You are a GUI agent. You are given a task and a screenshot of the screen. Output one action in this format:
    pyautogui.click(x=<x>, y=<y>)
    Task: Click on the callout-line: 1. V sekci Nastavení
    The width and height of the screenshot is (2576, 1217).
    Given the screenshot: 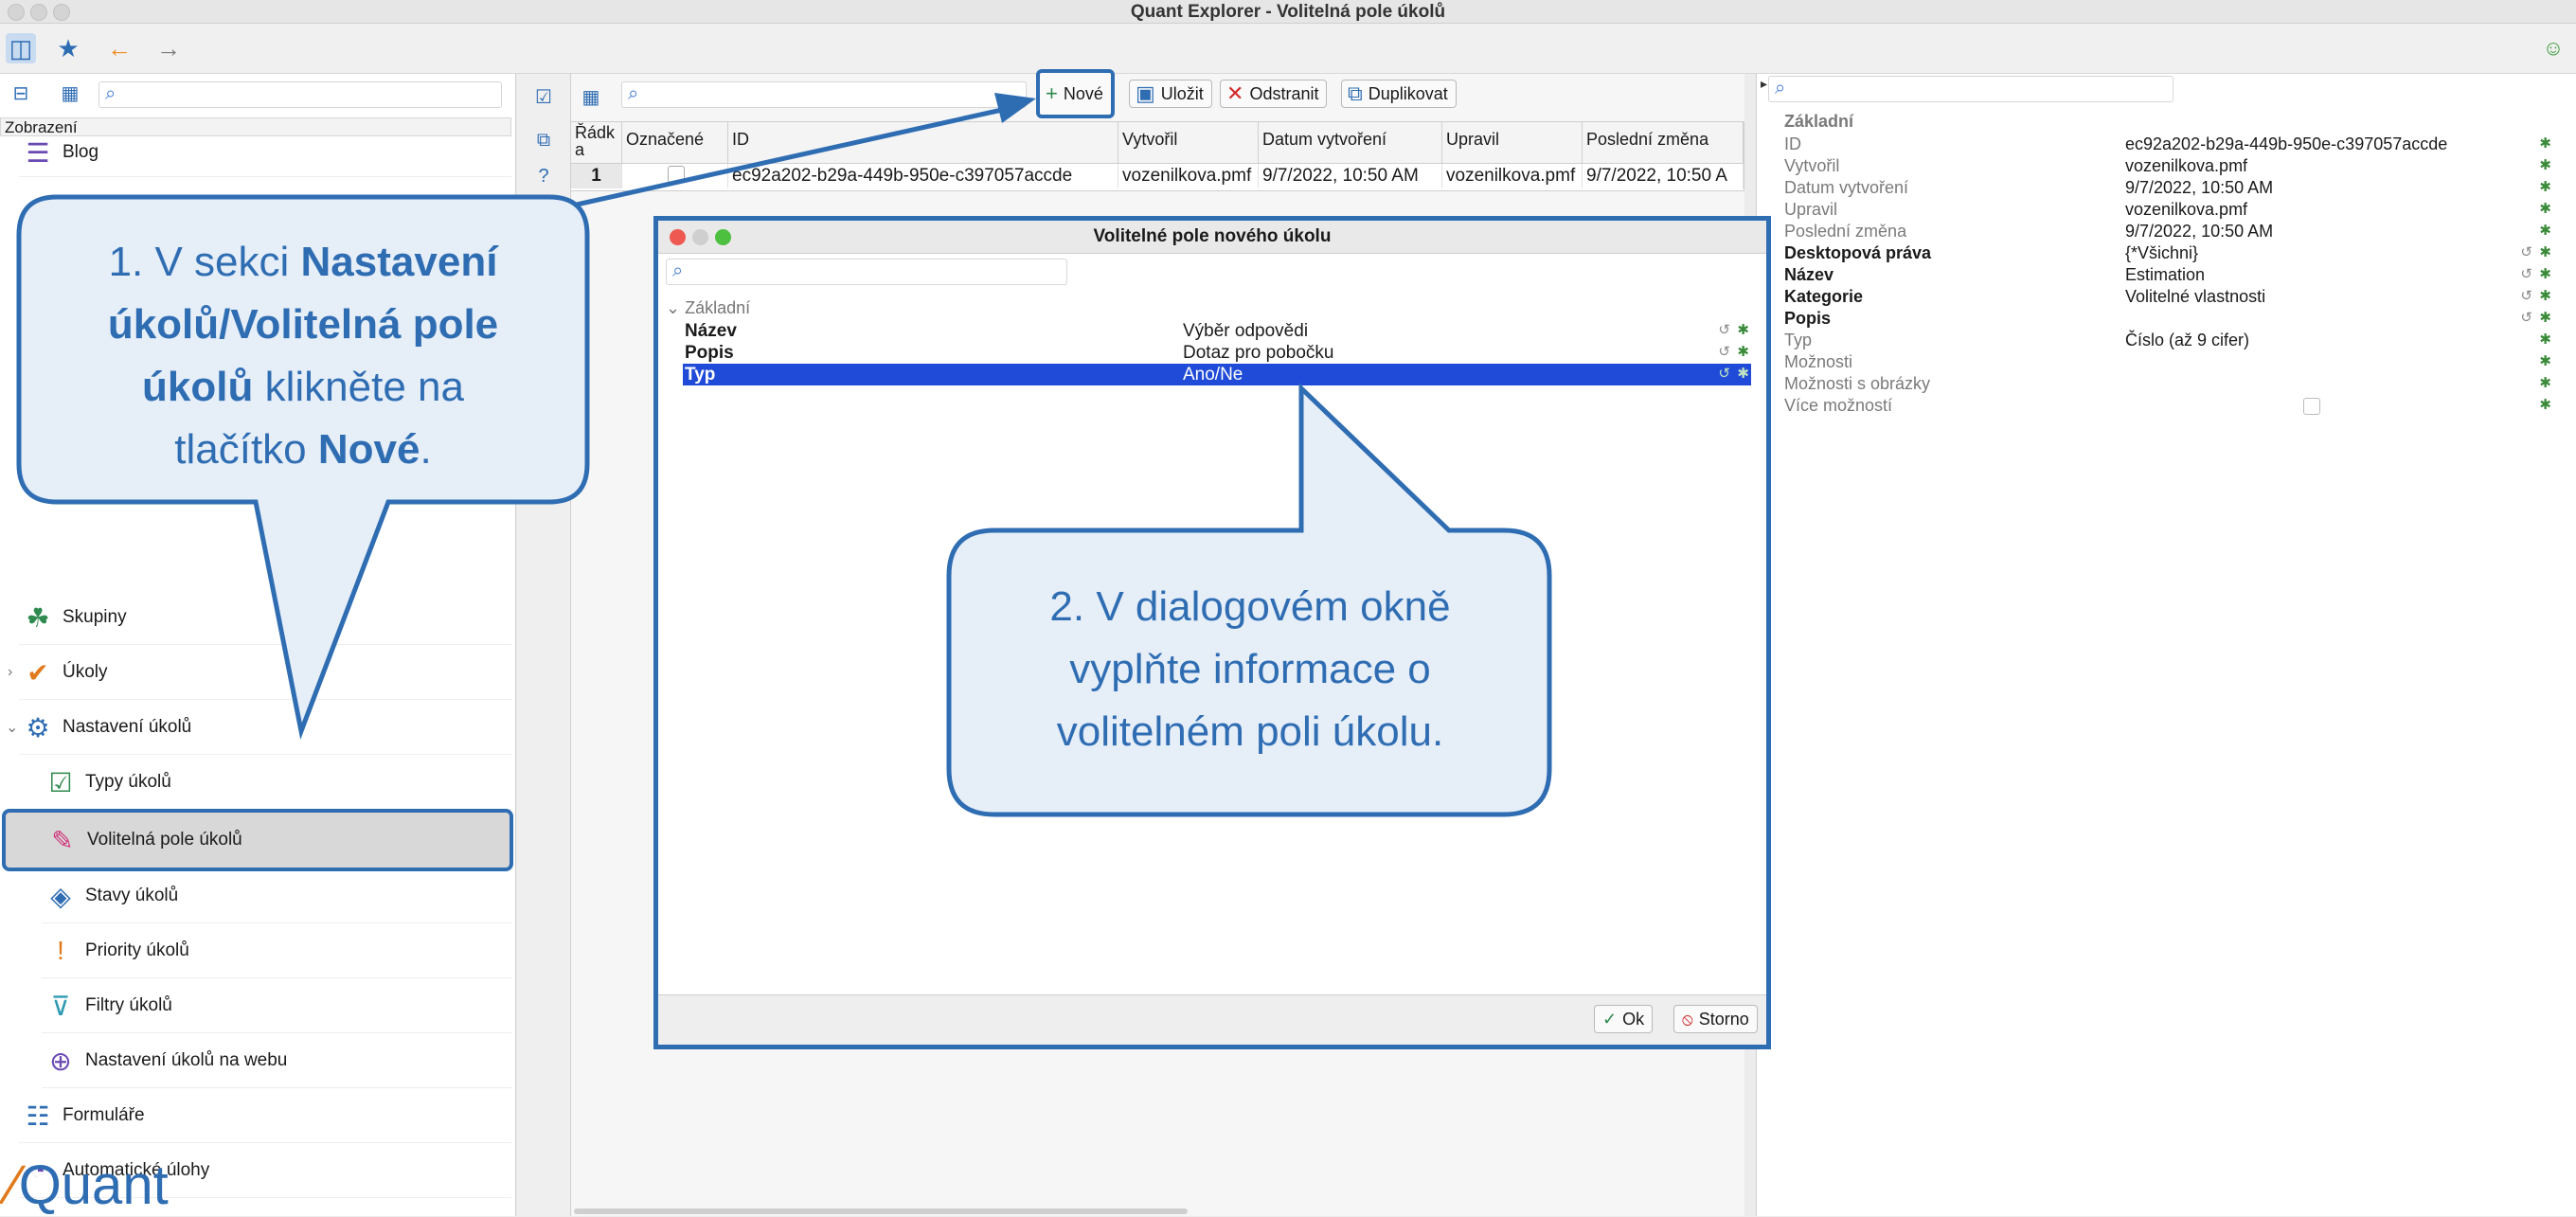 What is the action you would take?
    pyautogui.click(x=303, y=262)
    